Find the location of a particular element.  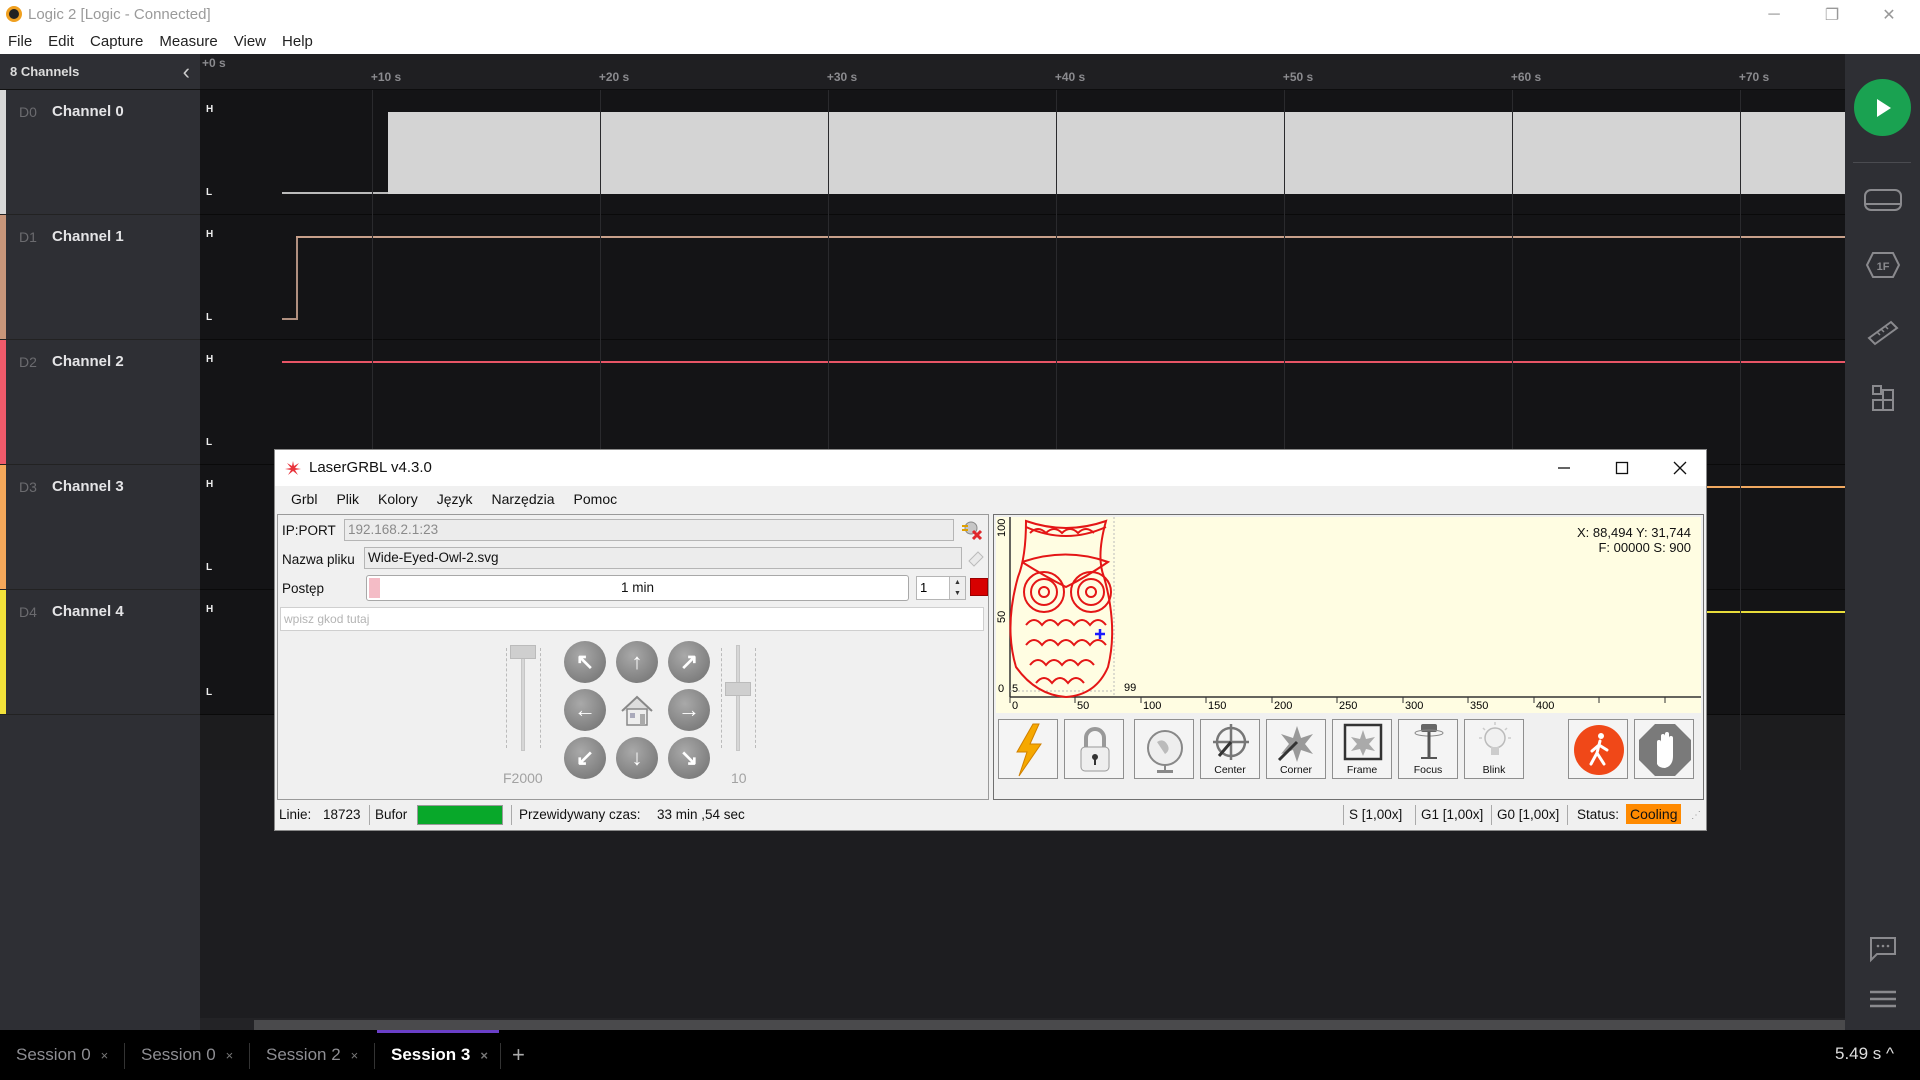

speed-slider-track is located at coordinates (523, 698).